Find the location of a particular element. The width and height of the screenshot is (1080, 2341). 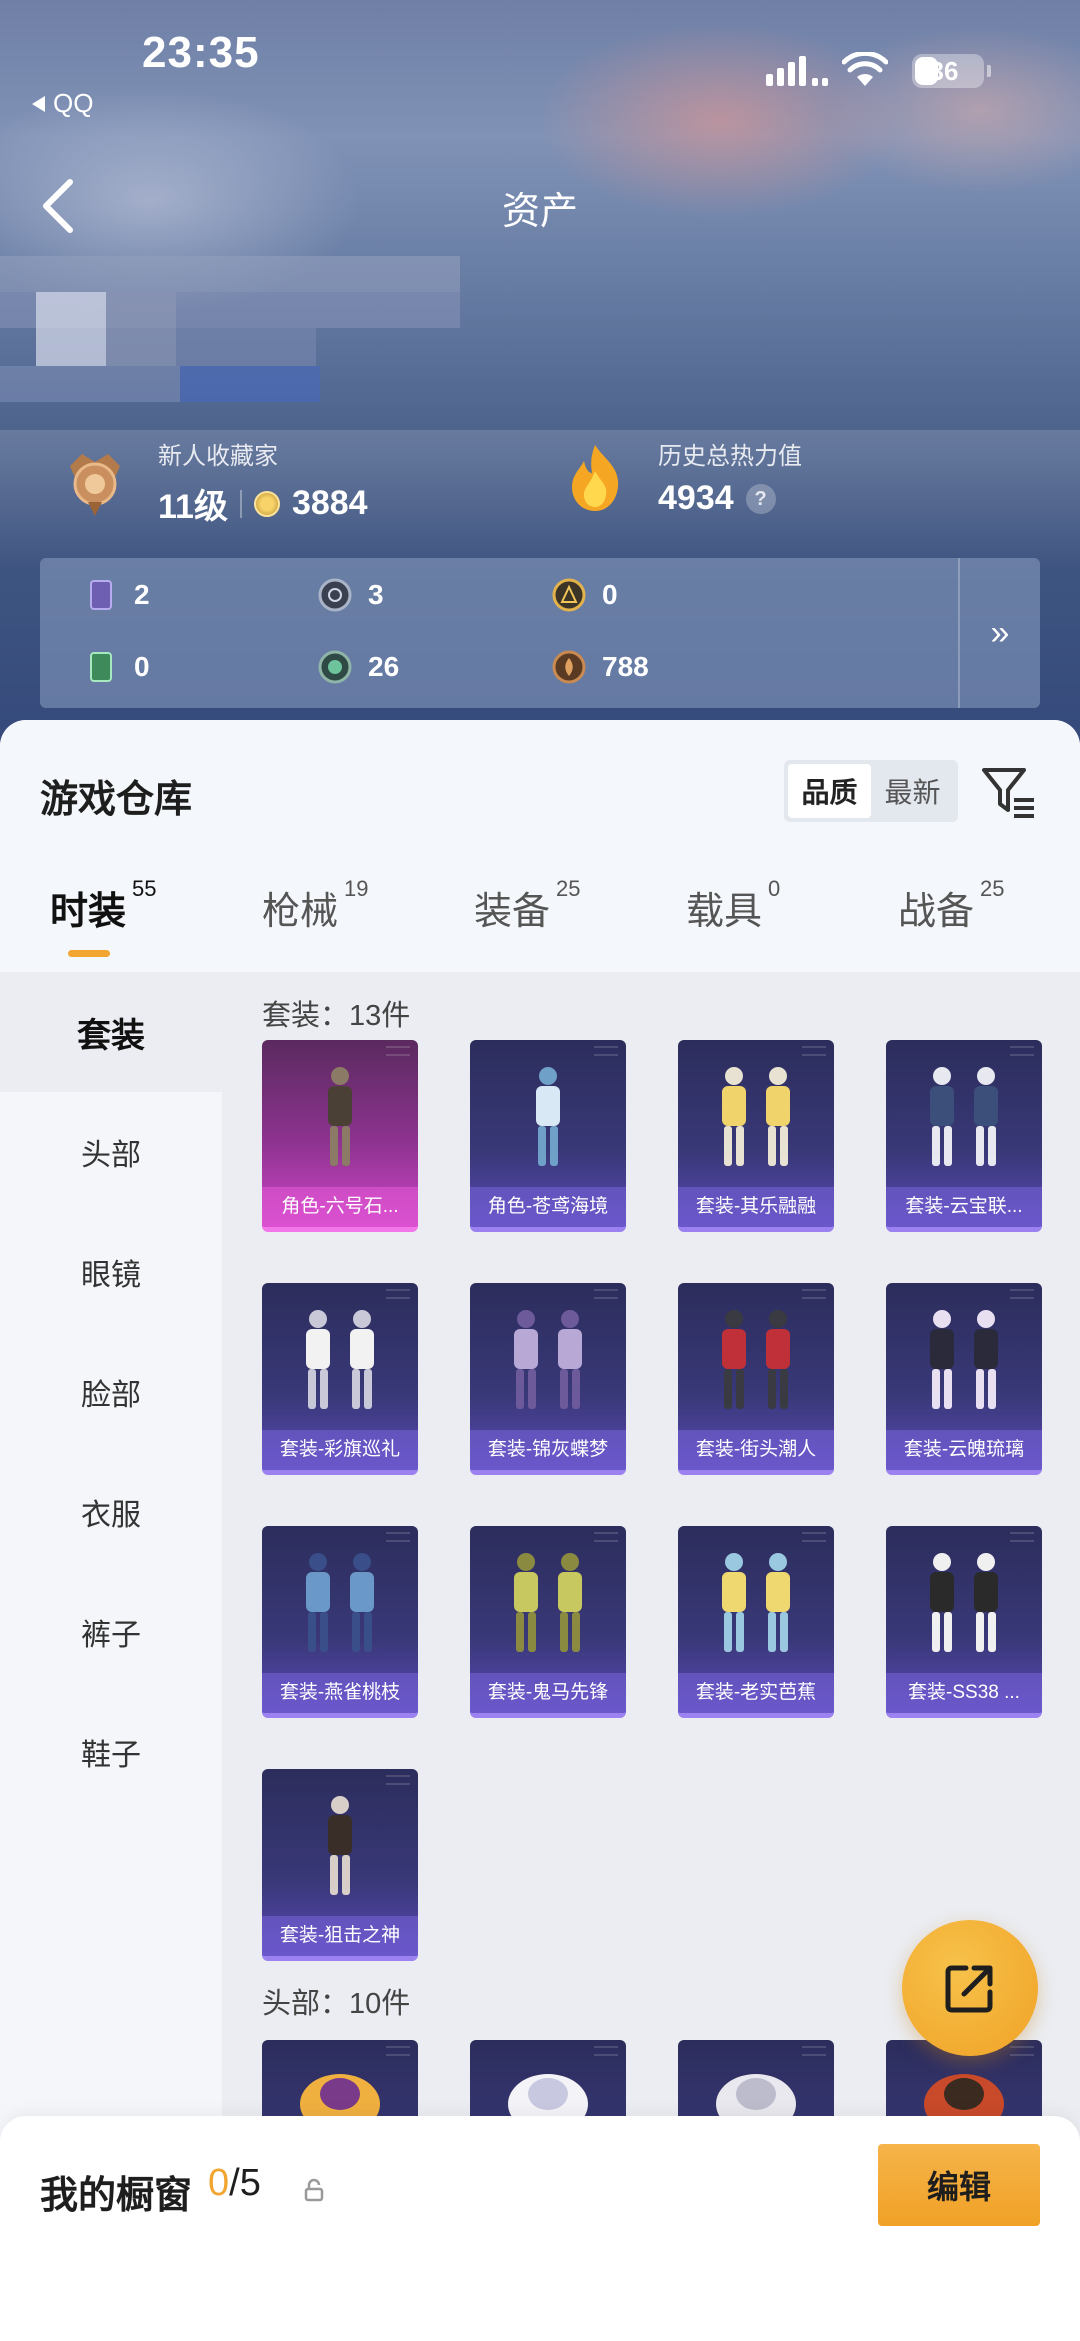

tab-count: 0 is located at coordinates (774, 888).